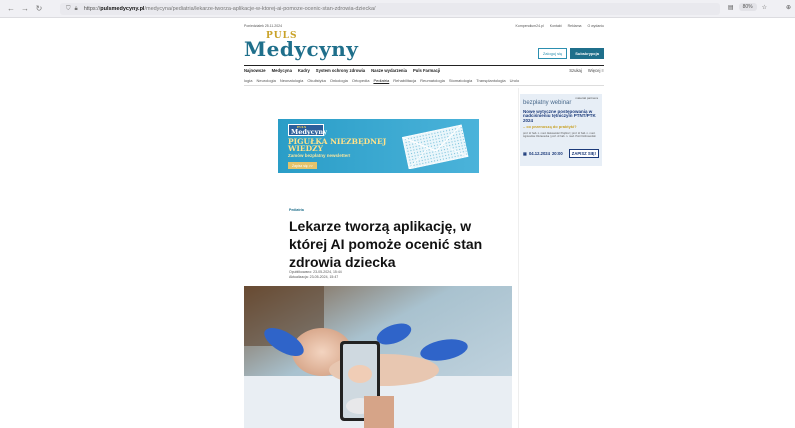 Image resolution: width=795 pixels, height=428 pixels. I want to click on subnav-item: Stomatologia, so click(460, 80).